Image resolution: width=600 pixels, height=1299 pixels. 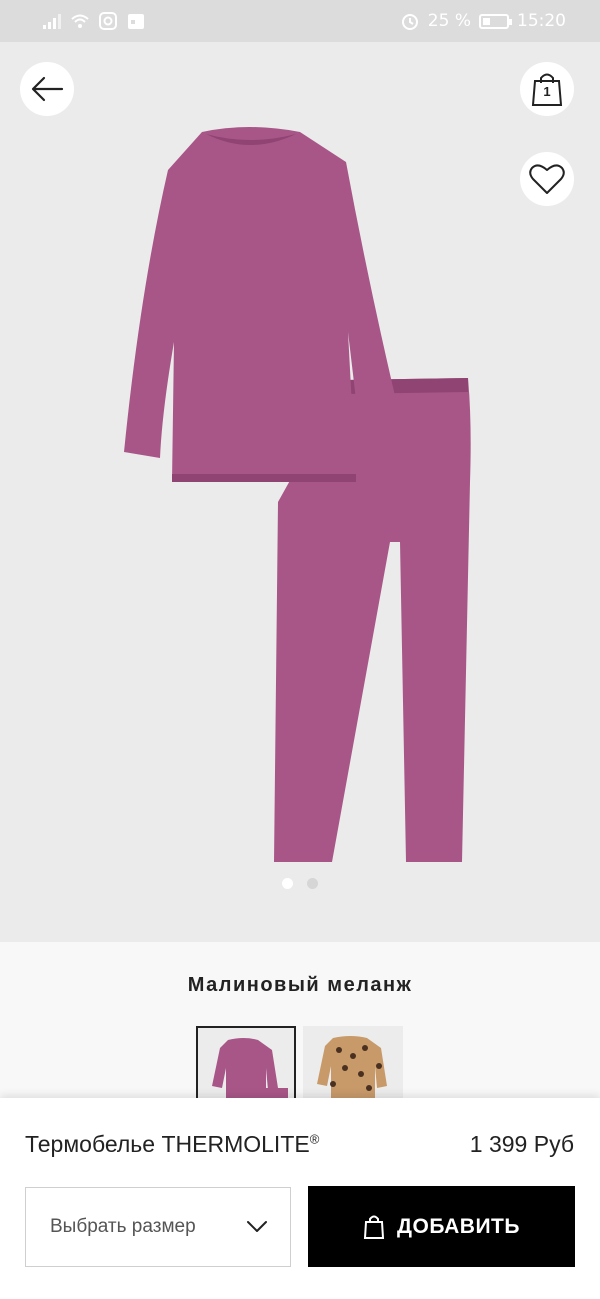 What do you see at coordinates (449, 21) in the screenshot?
I see `battery-percent: 25 %` at bounding box center [449, 21].